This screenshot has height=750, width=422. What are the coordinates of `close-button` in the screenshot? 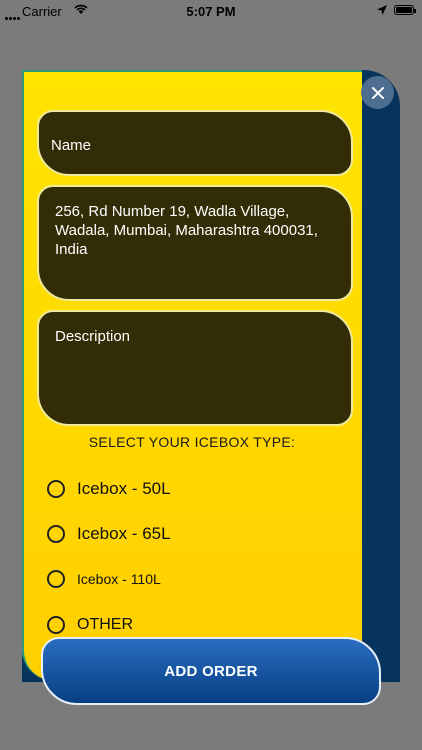 It's located at (377, 92).